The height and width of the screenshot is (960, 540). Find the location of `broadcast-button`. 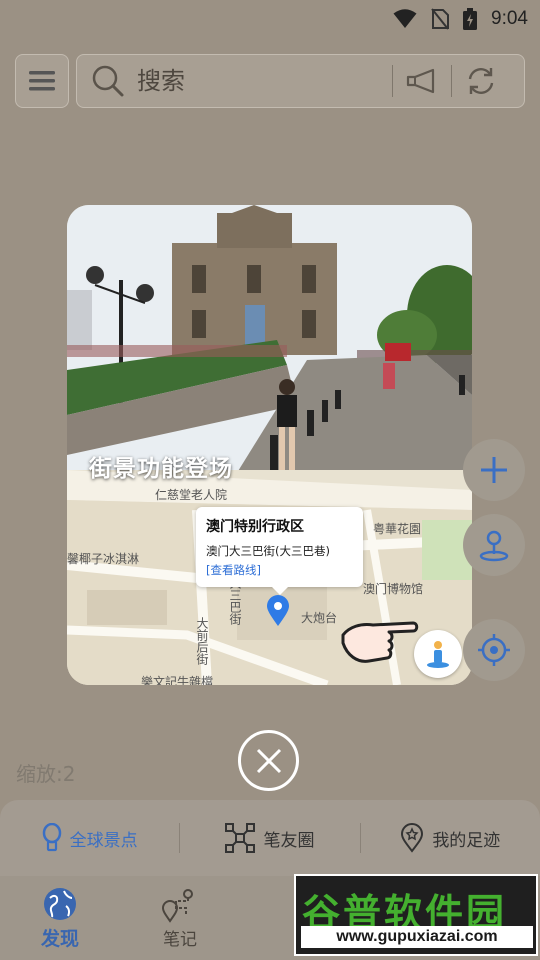

broadcast-button is located at coordinates (422, 81).